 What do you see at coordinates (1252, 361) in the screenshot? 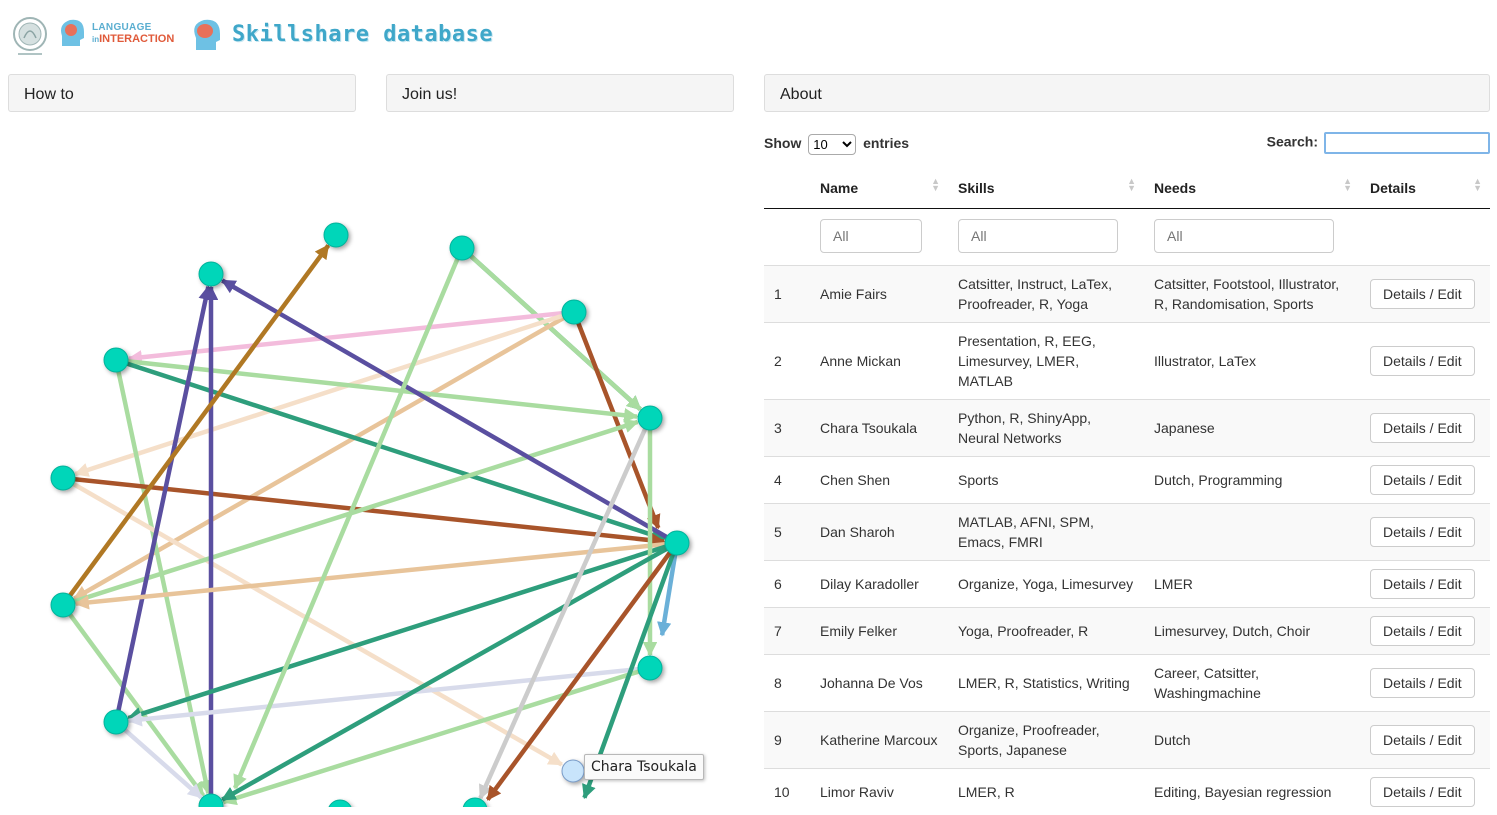
I see `cell-needs: Illustrator, LaTex` at bounding box center [1252, 361].